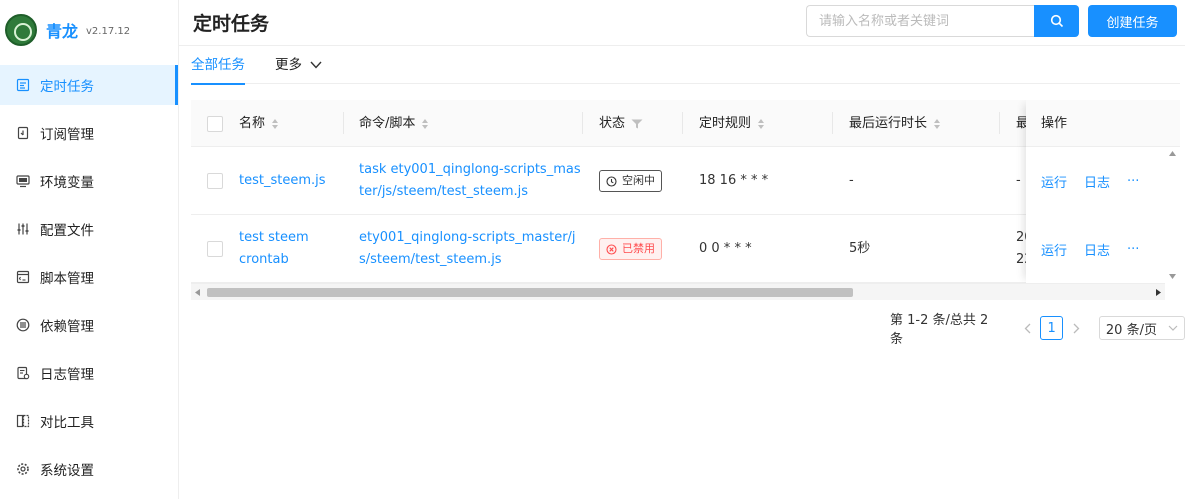 This screenshot has height=499, width=1185. I want to click on task-name-link: test steem crontab, so click(274, 249).